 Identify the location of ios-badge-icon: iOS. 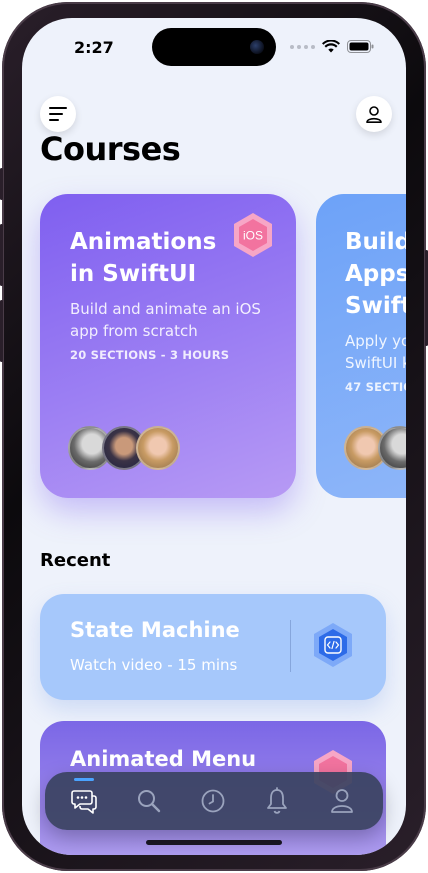
(253, 235).